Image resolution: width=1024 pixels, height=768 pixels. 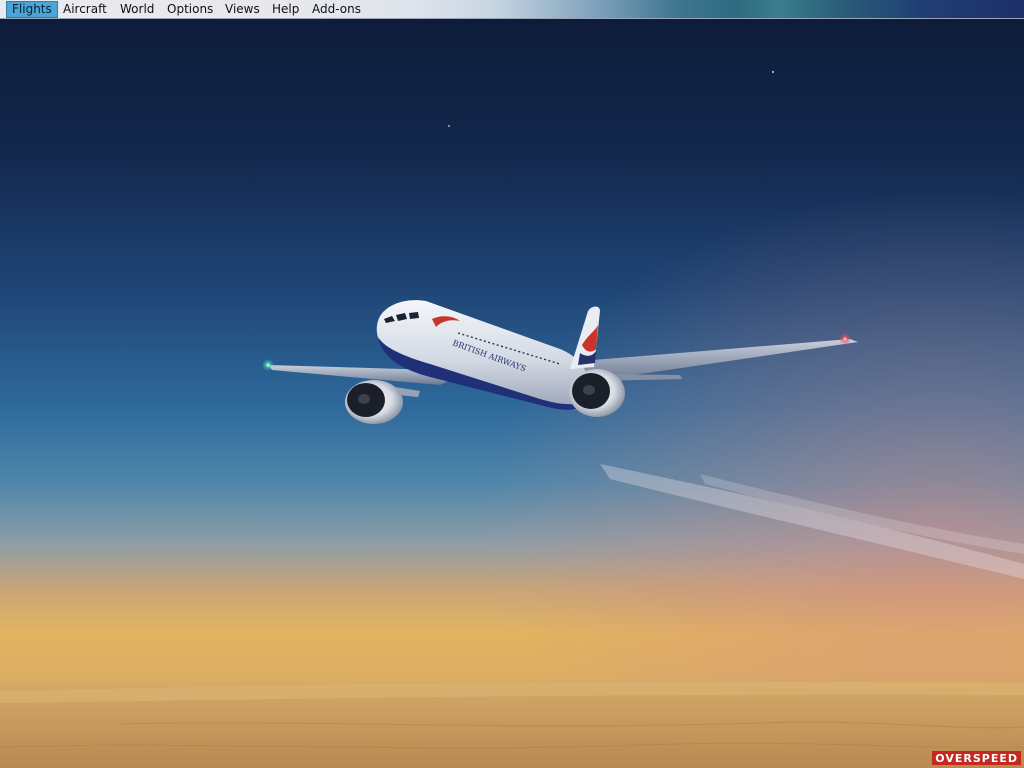 I want to click on right-engine, so click(x=597, y=393).